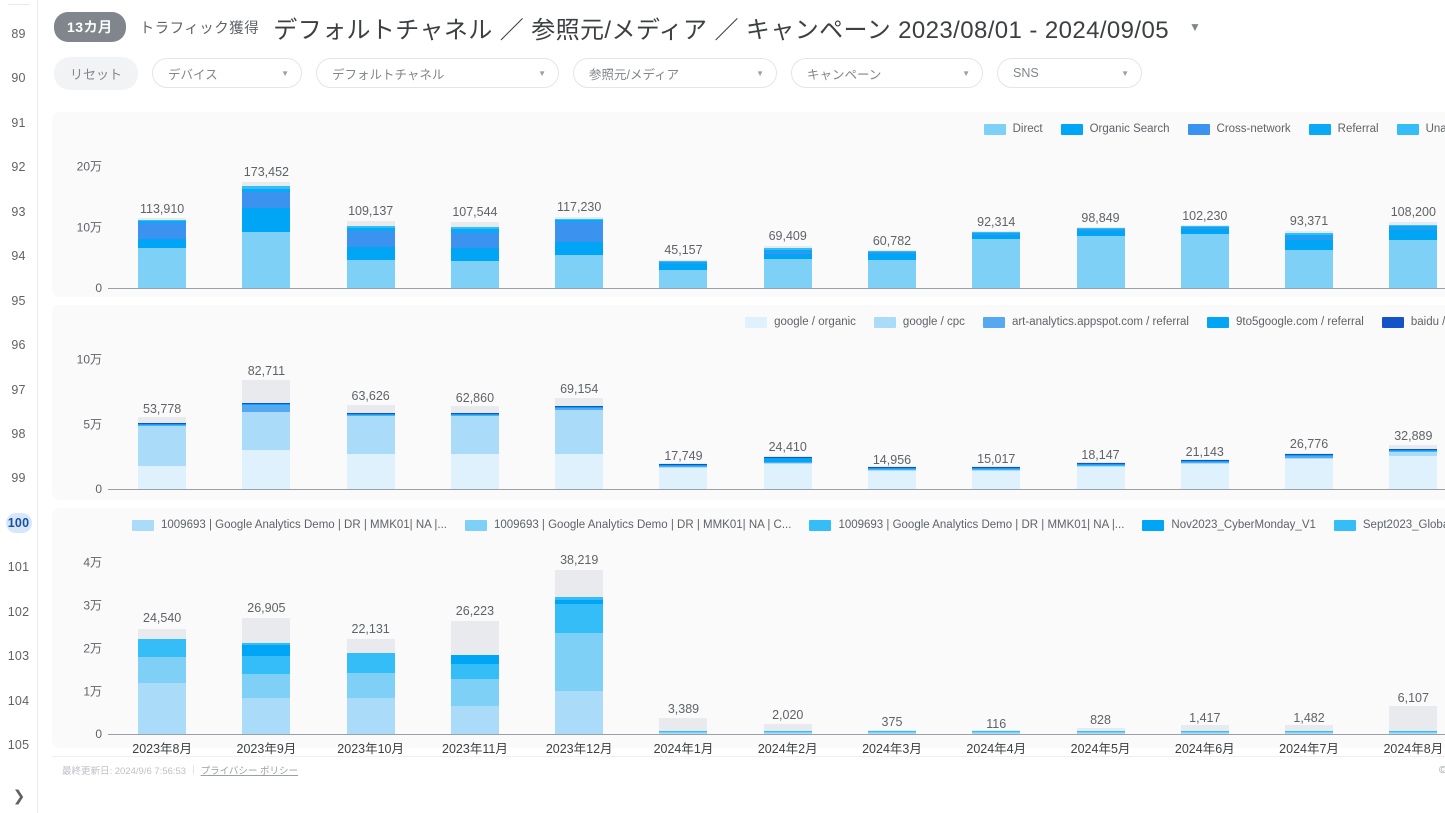 The height and width of the screenshot is (813, 1445). I want to click on rail-page-92: 92, so click(19, 167).